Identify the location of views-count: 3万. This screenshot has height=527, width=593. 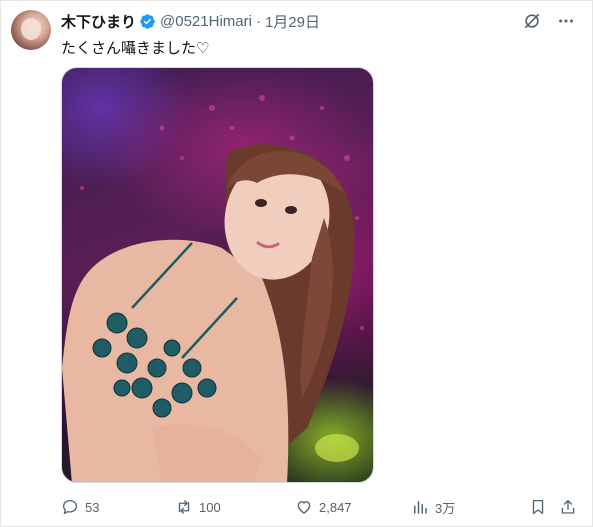
(445, 508).